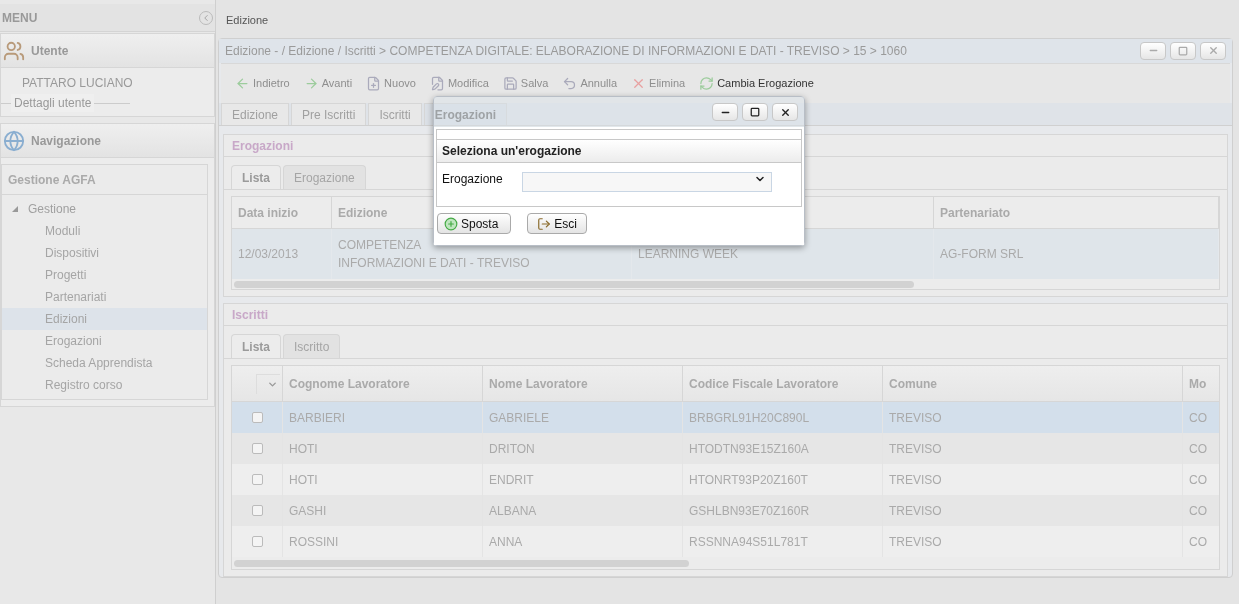 The width and height of the screenshot is (1239, 604). What do you see at coordinates (268, 254) in the screenshot?
I see `table-cell-text: 12/03/2013` at bounding box center [268, 254].